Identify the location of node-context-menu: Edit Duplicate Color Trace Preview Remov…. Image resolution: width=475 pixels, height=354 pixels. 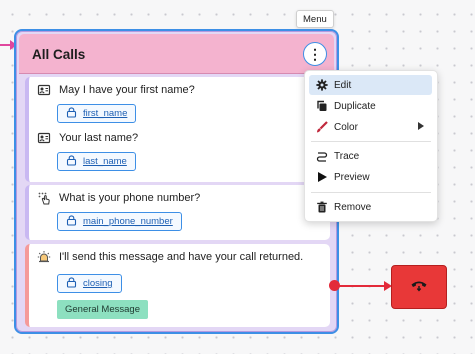
(371, 146).